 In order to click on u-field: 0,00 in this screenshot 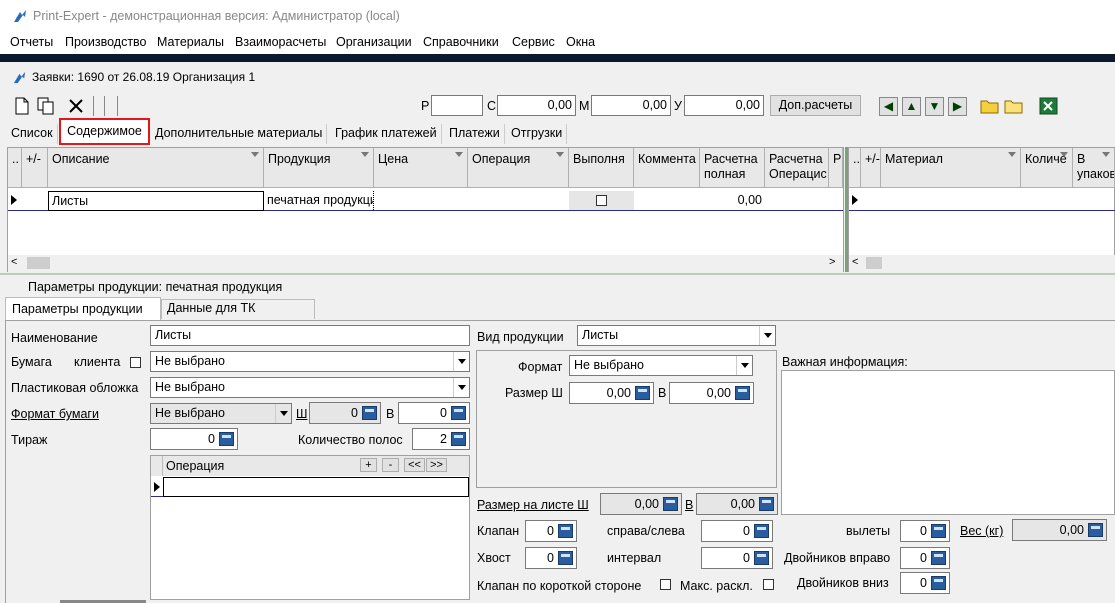, I will do `click(724, 105)`.